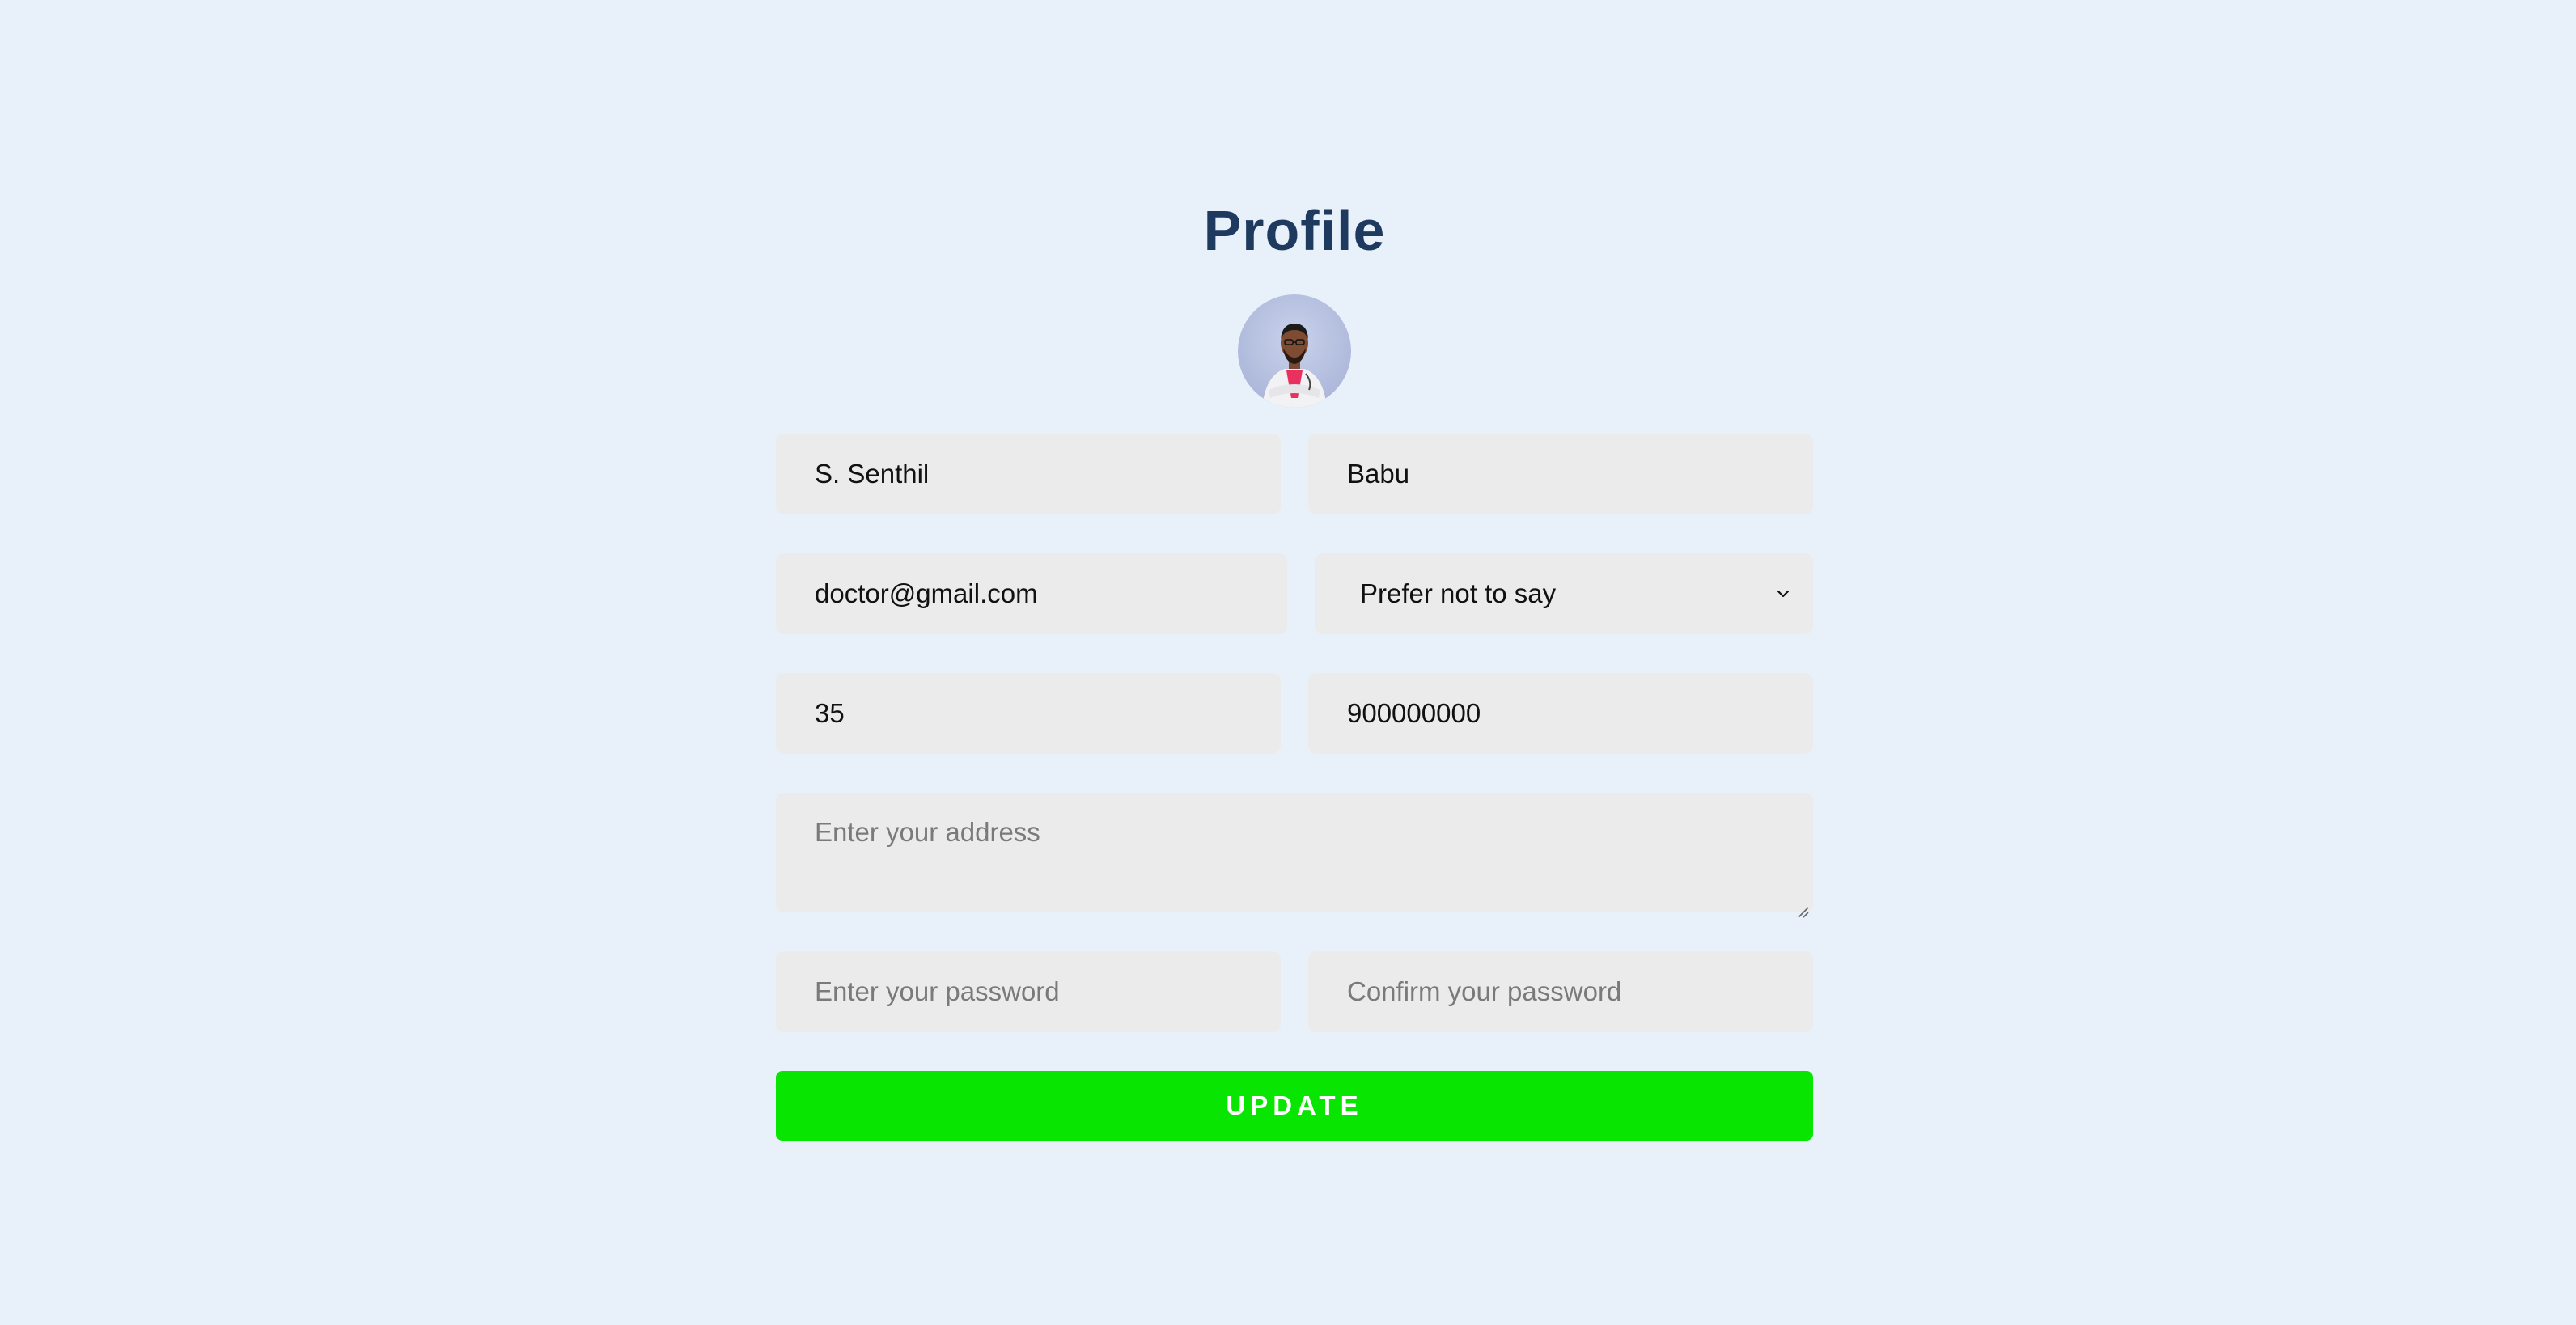  What do you see at coordinates (1564, 593) in the screenshot?
I see `gender-select: Prefer not to say` at bounding box center [1564, 593].